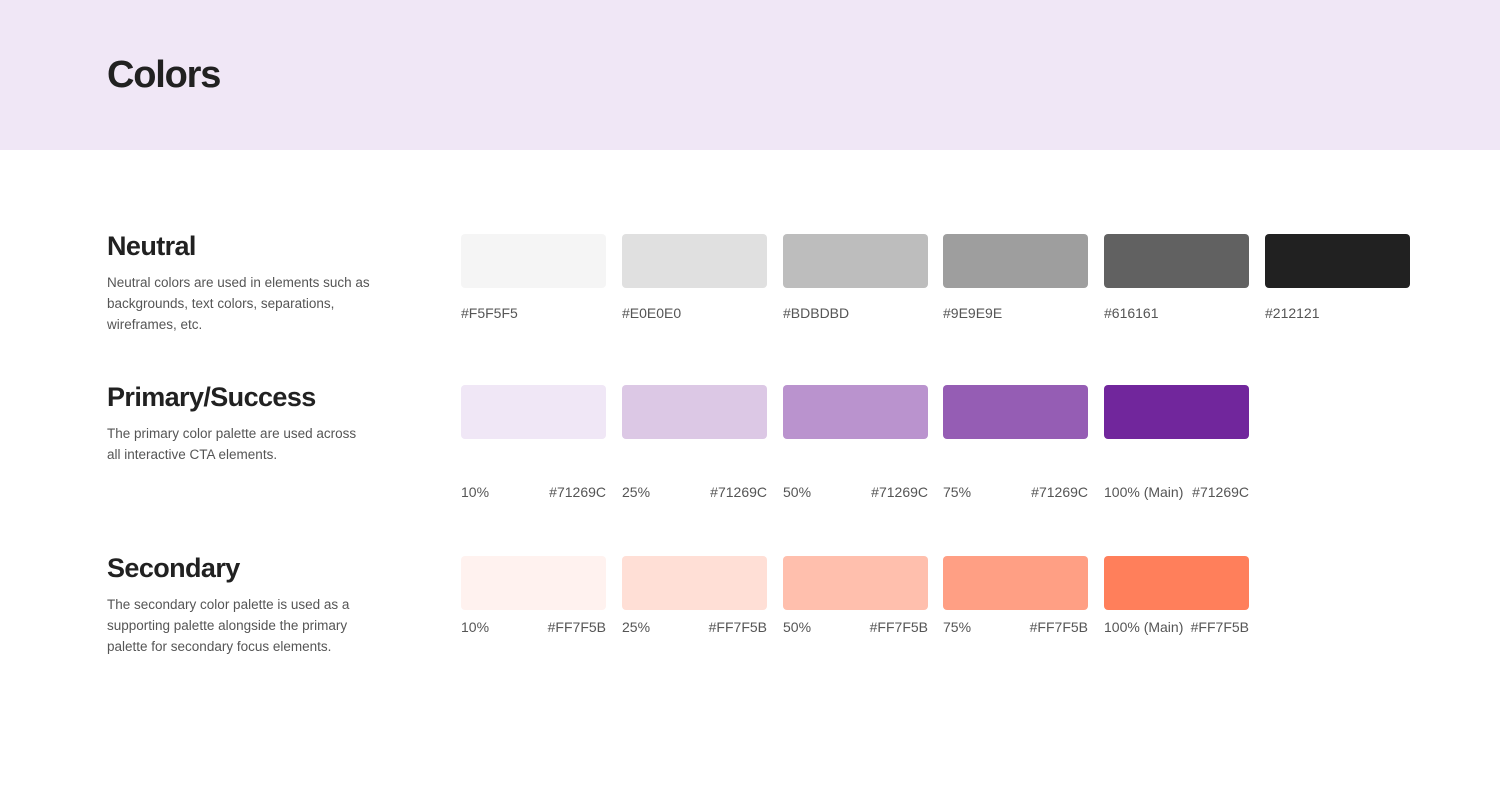 This screenshot has width=1500, height=800. I want to click on section-title-neutral: Neutral, so click(151, 246).